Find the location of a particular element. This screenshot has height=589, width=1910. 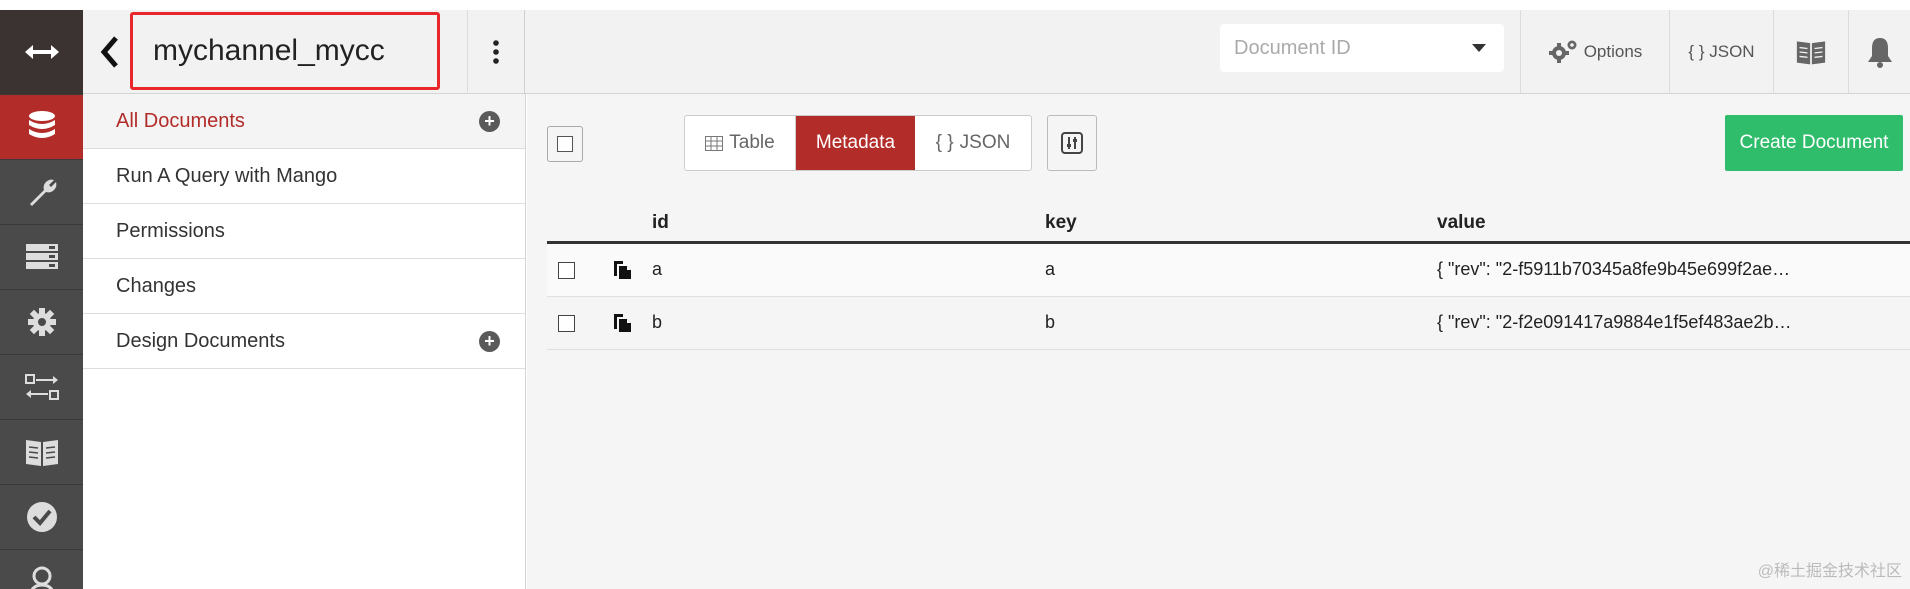

watermark: @稀土掘金技术社区 is located at coordinates (1829, 571).